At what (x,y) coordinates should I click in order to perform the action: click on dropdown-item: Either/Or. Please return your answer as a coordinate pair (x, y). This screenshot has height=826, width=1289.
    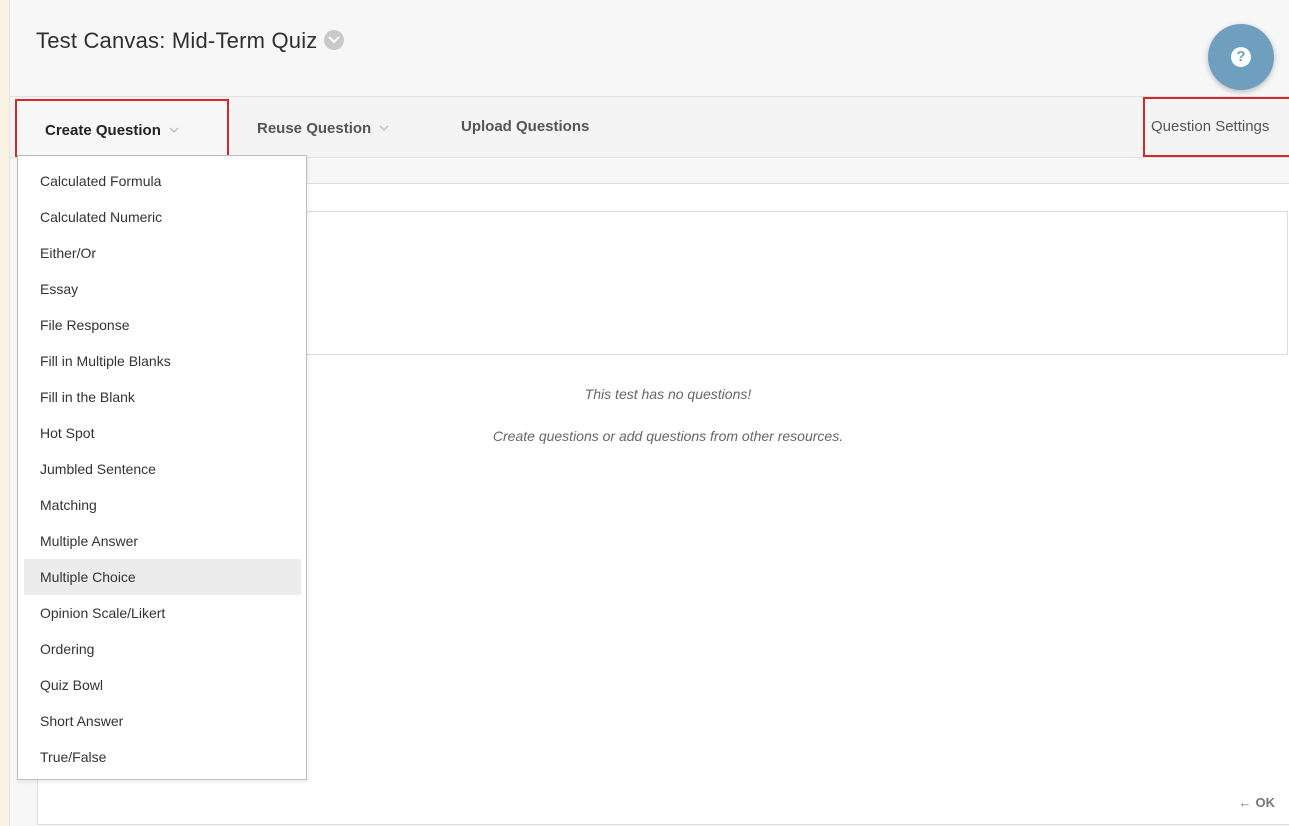
    Looking at the image, I should click on (162, 253).